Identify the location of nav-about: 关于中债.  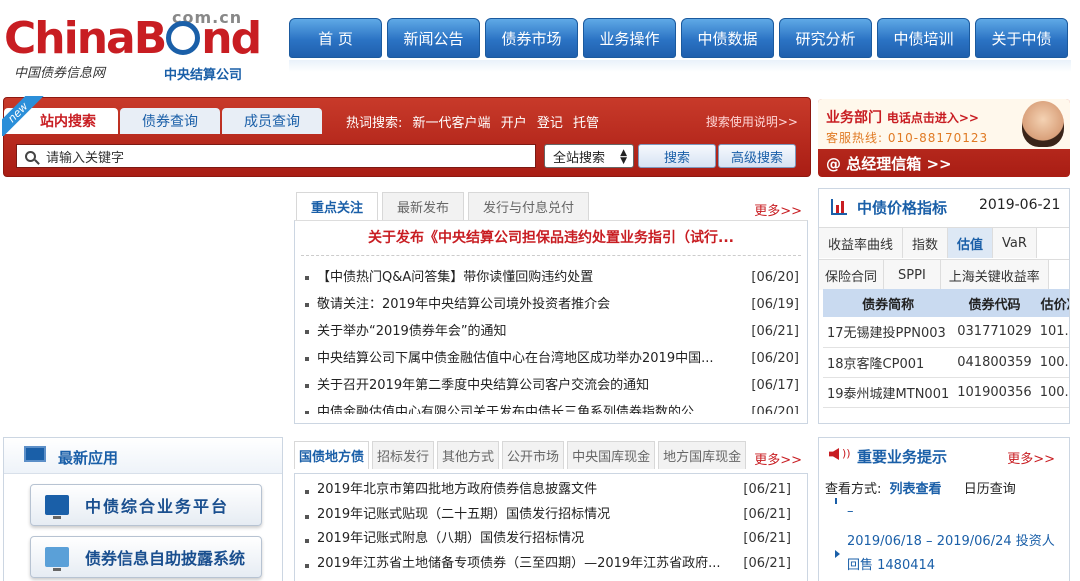
(1021, 38).